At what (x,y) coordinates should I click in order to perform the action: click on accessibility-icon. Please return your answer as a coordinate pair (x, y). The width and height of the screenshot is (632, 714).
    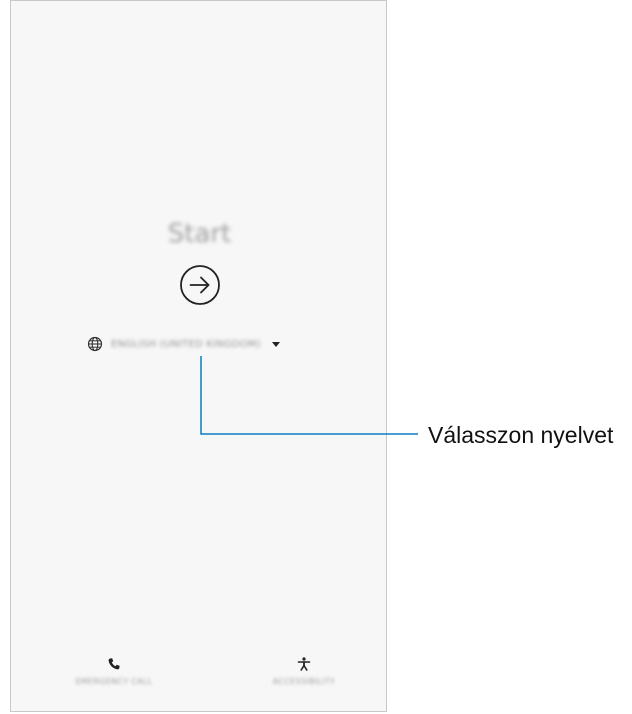
    Looking at the image, I should click on (304, 664).